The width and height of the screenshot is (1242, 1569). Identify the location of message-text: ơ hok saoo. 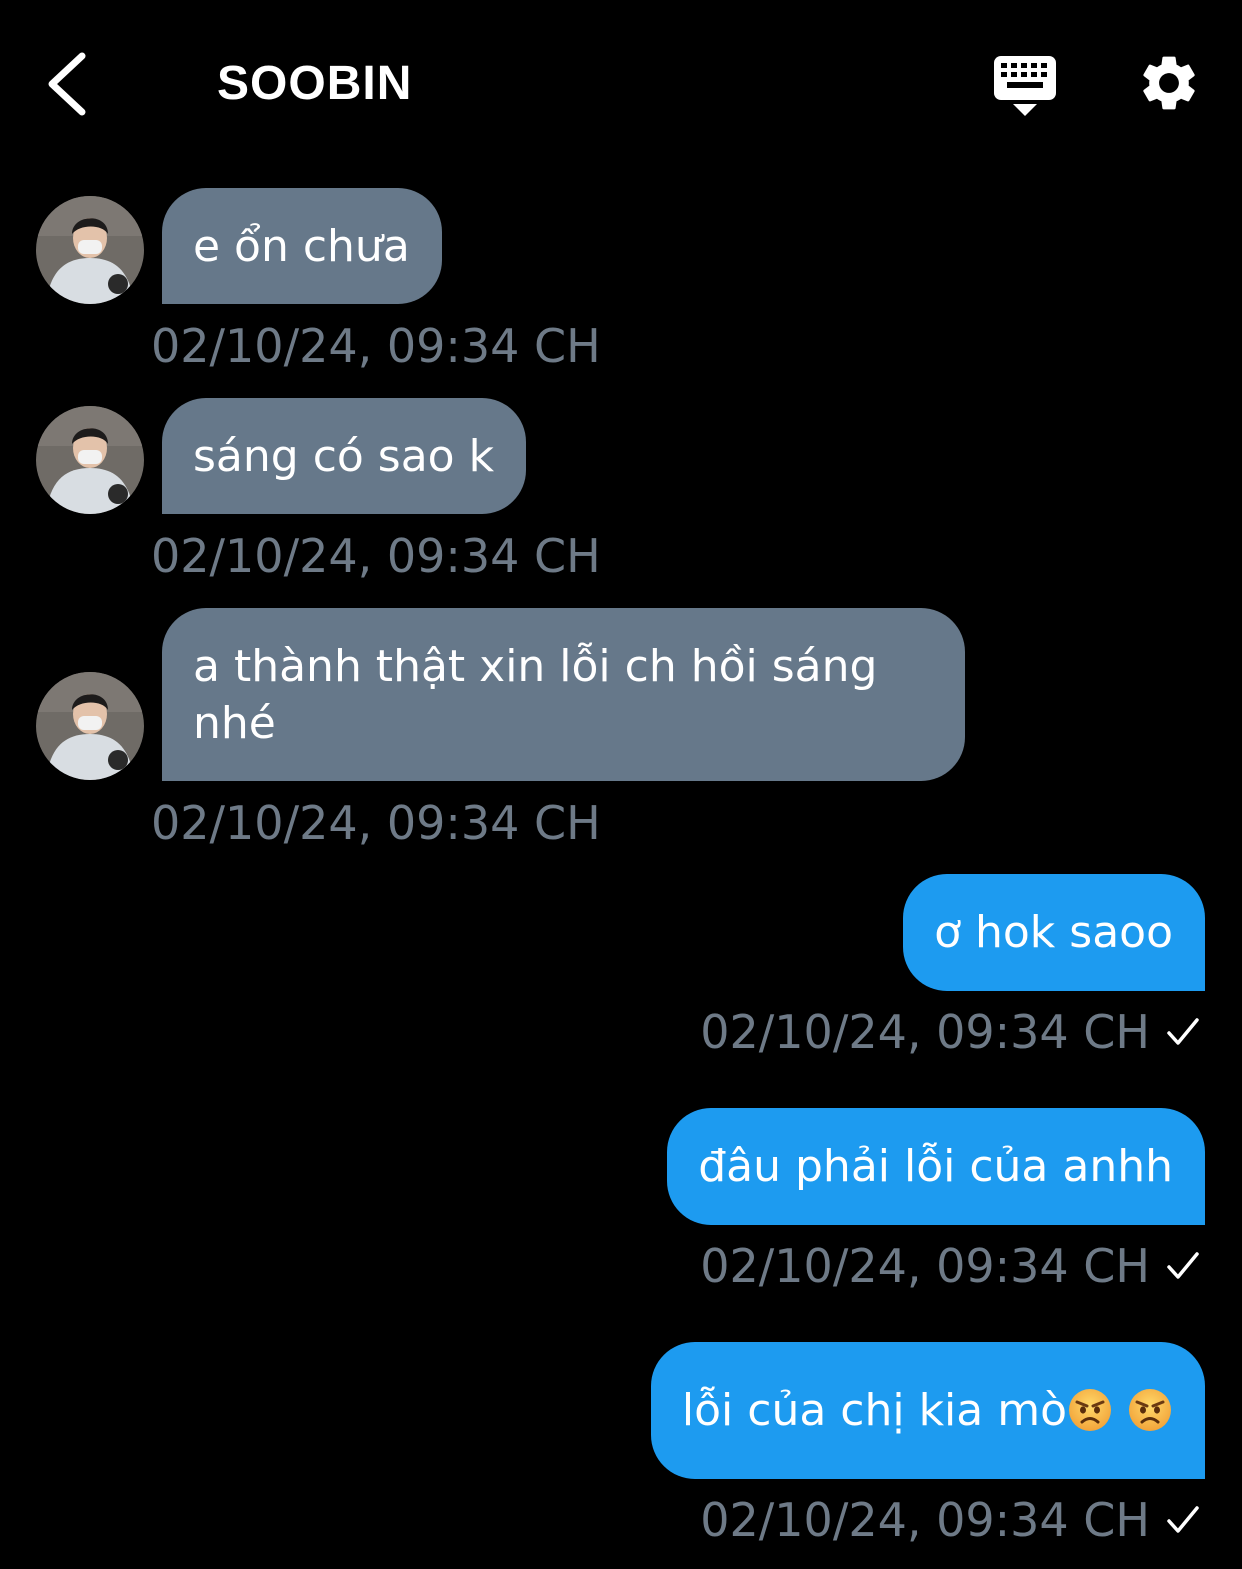
(1053, 932).